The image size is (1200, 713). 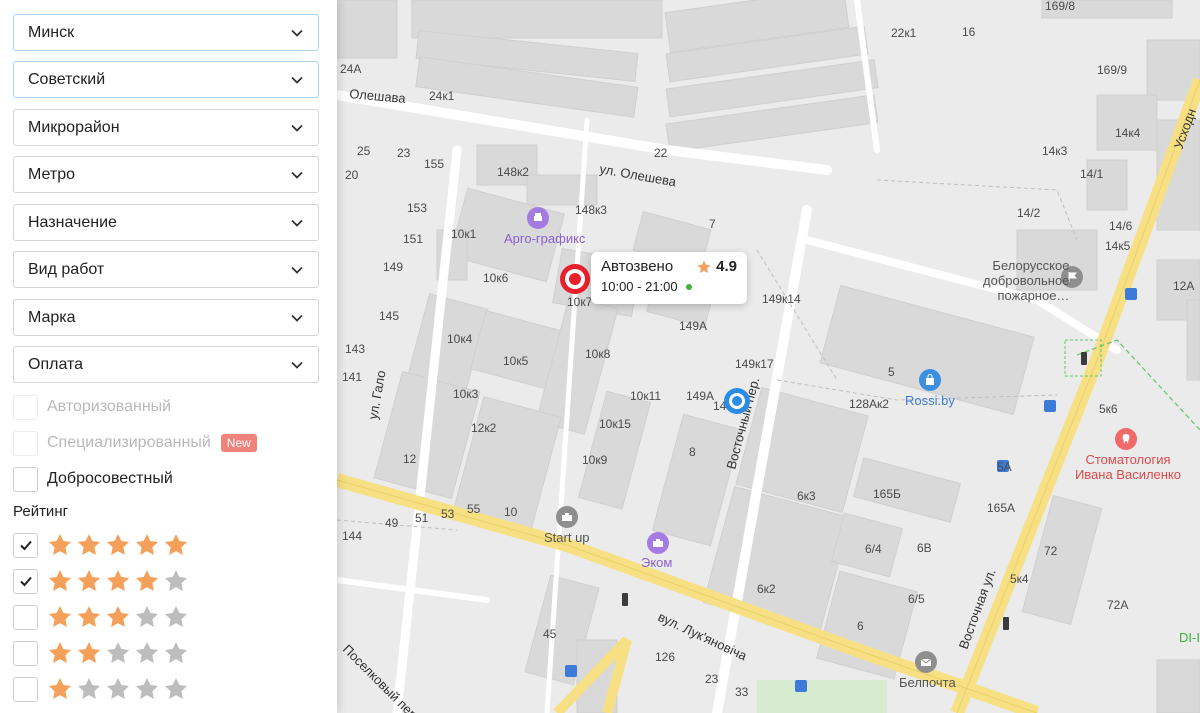 What do you see at coordinates (1004, 467) in the screenshot?
I see `house-number: 5А` at bounding box center [1004, 467].